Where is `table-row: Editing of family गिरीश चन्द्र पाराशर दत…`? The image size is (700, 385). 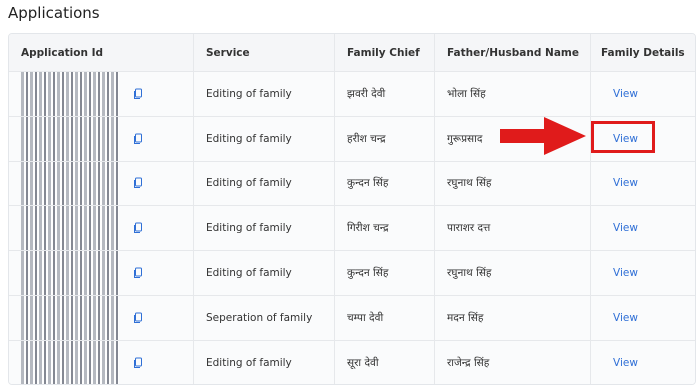
table-row: Editing of family गिरीश चन्द्र पाराशर दत… is located at coordinates (352, 229).